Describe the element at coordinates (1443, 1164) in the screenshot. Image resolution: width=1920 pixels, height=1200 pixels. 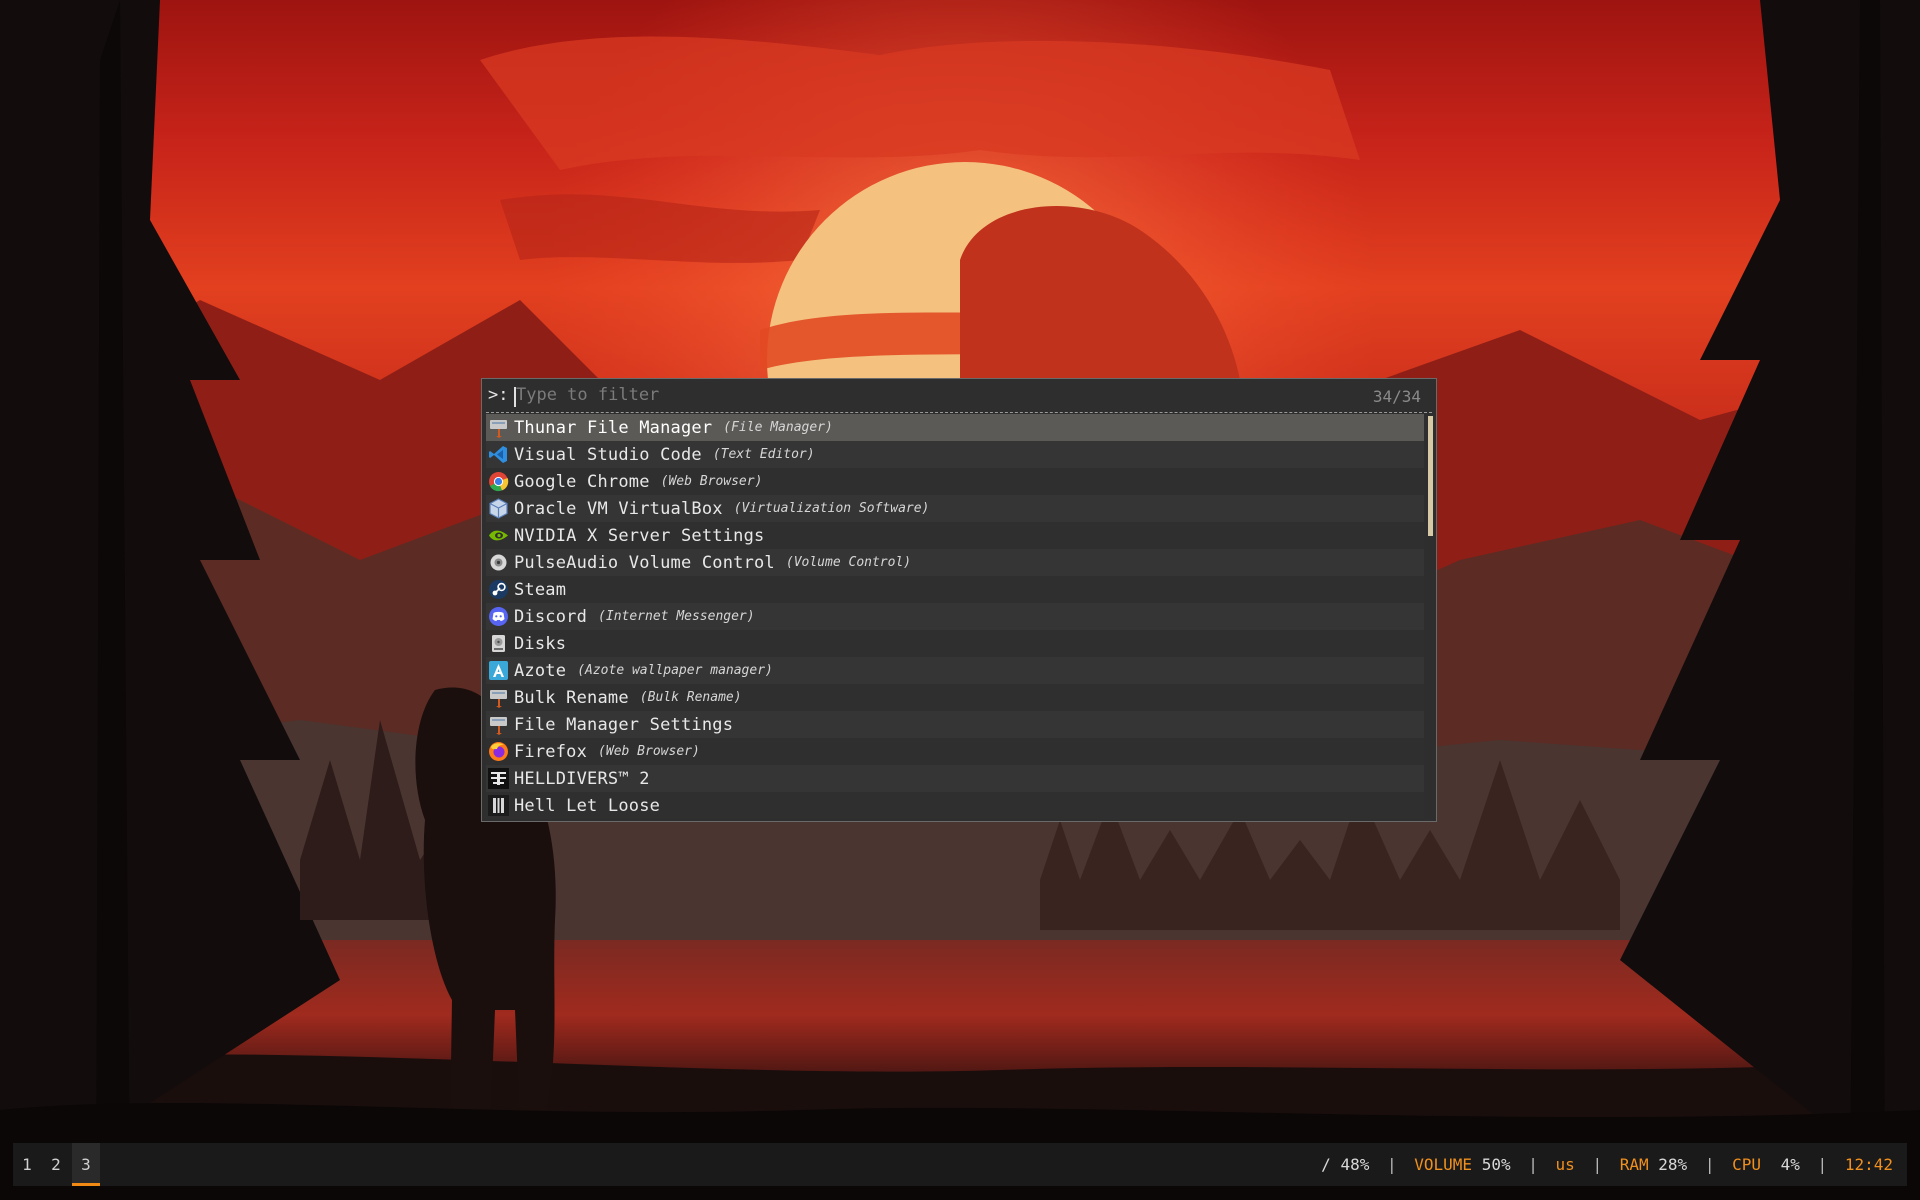
I see `volume-label: VOLUME` at that location.